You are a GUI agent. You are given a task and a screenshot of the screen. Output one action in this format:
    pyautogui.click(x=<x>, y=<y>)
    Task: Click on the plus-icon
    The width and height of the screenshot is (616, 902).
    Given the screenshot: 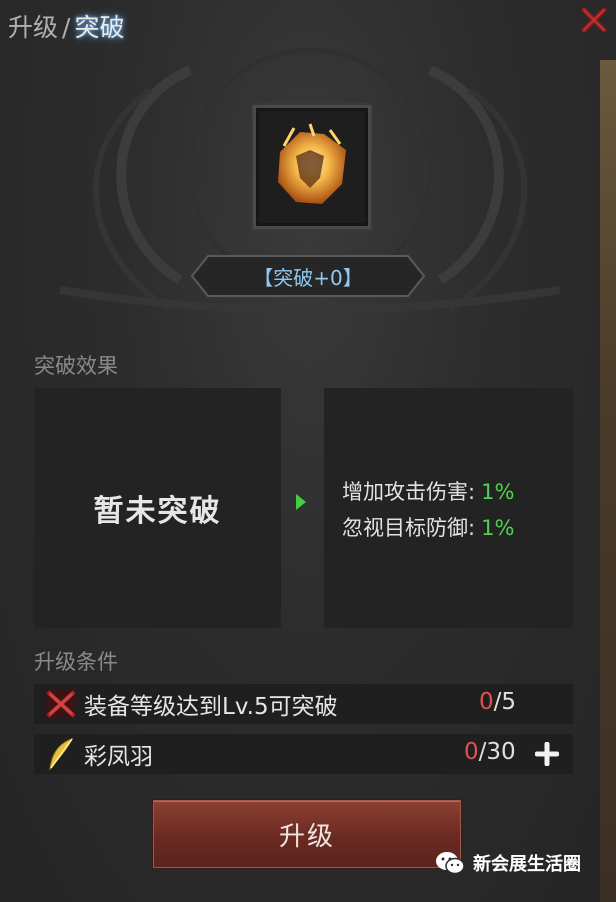 What is the action you would take?
    pyautogui.click(x=547, y=754)
    